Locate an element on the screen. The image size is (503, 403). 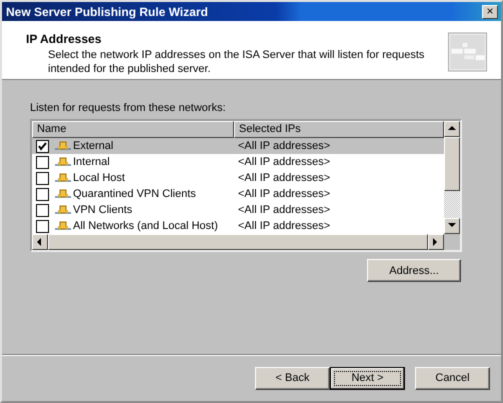
list-label: Listen for requests from these networks: is located at coordinates (128, 108).